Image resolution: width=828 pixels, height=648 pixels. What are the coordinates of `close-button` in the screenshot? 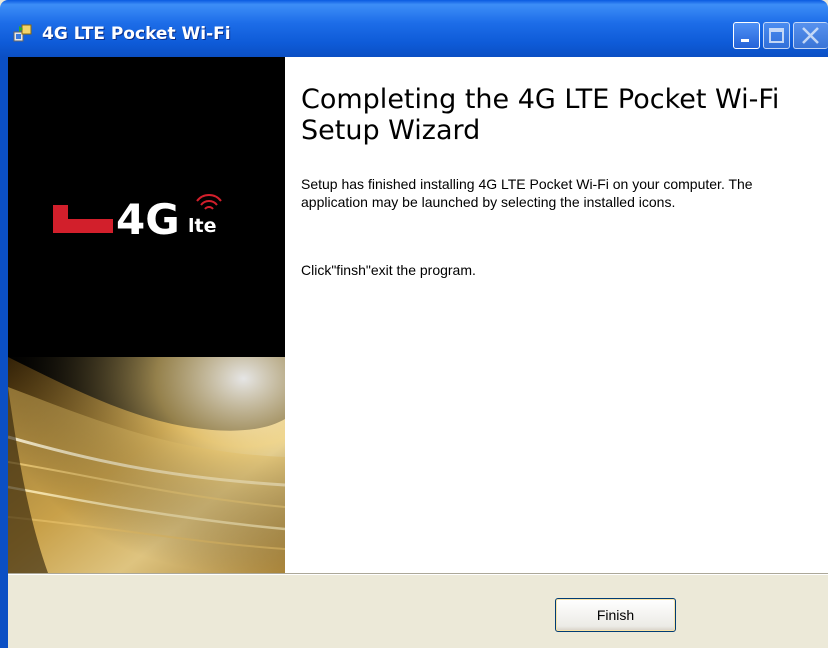 It's located at (810, 35).